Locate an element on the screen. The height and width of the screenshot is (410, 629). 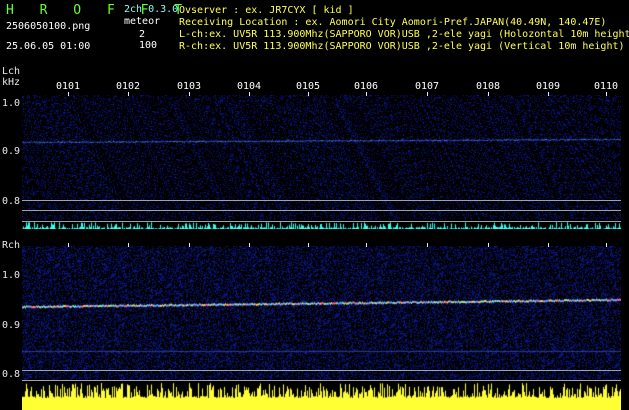
mode-label: 2ch 0.3.0 is located at coordinates (151, 9).